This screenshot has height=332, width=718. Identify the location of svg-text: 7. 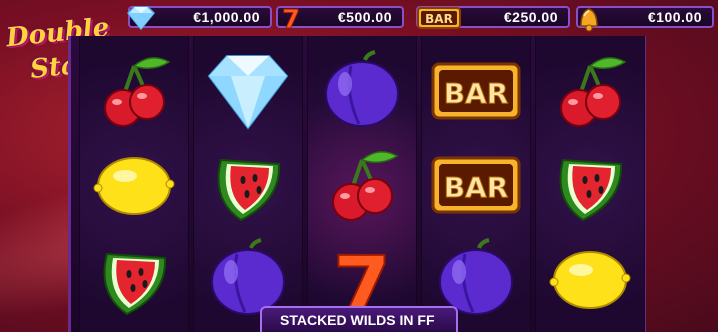
(291, 18).